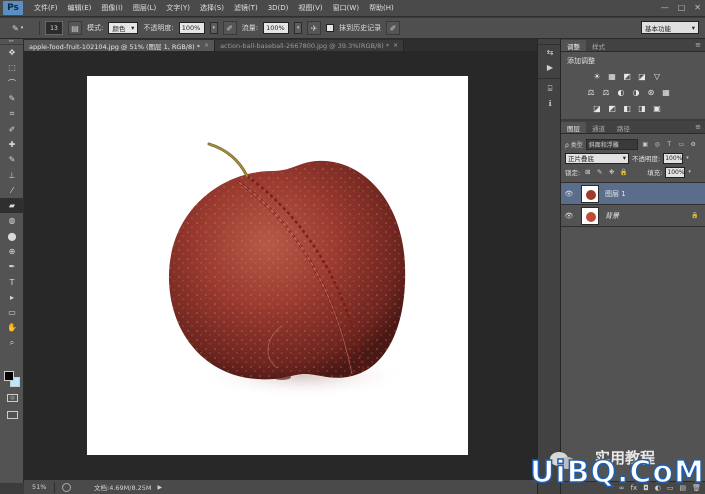  Describe the element at coordinates (627, 76) in the screenshot. I see `curves-icon: ◩` at that location.